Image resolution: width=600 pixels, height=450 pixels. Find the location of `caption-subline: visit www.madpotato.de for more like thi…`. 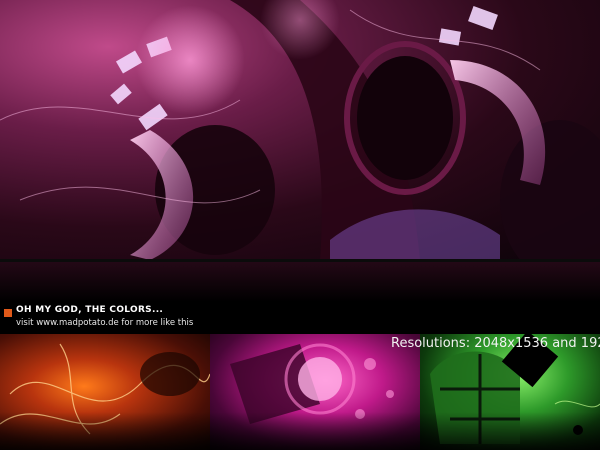

caption-subline: visit www.madpotato.de for more like thi… is located at coordinates (105, 323).